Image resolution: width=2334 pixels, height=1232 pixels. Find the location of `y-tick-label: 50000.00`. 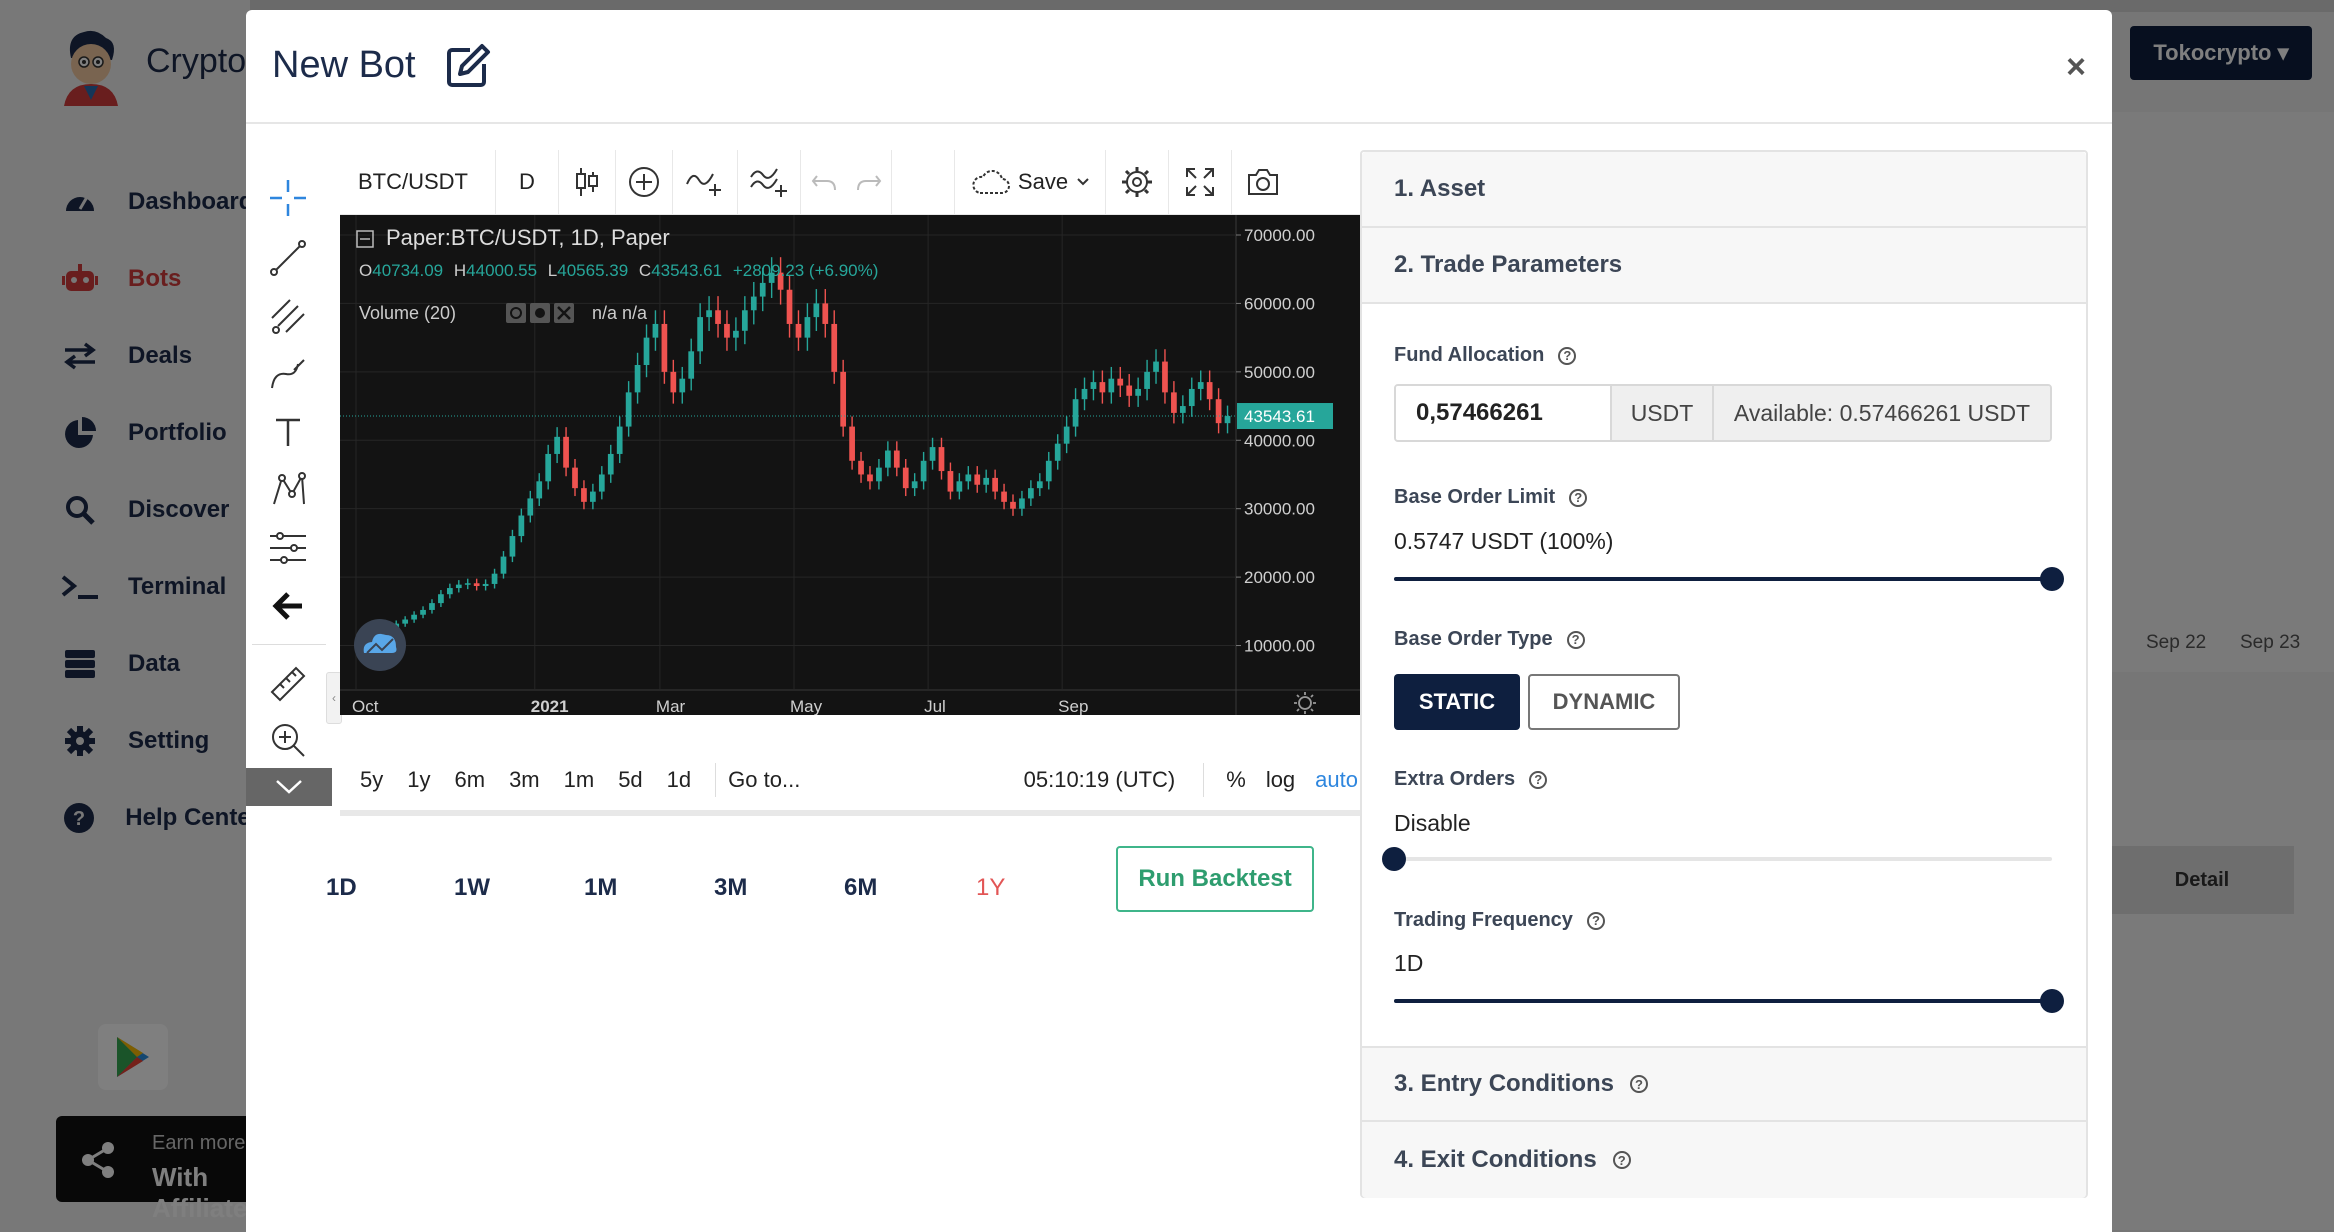

y-tick-label: 50000.00 is located at coordinates (1279, 372).